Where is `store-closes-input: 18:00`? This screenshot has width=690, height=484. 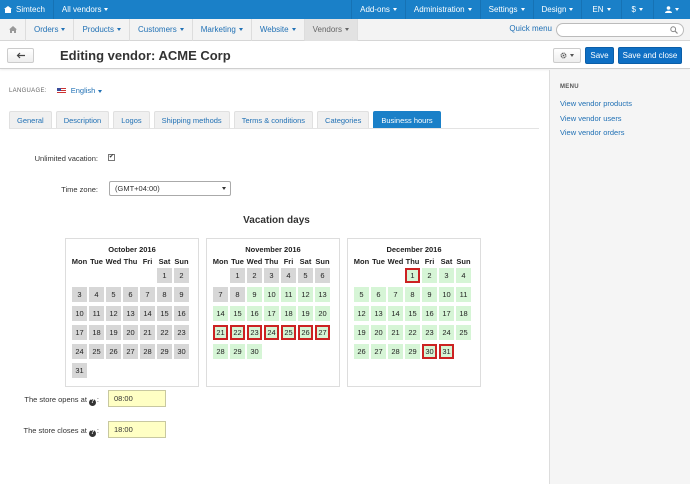 store-closes-input: 18:00 is located at coordinates (137, 429).